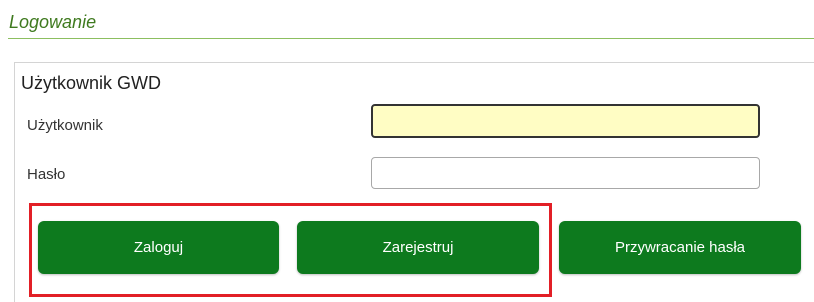  Describe the element at coordinates (565, 173) in the screenshot. I see `password-input` at that location.